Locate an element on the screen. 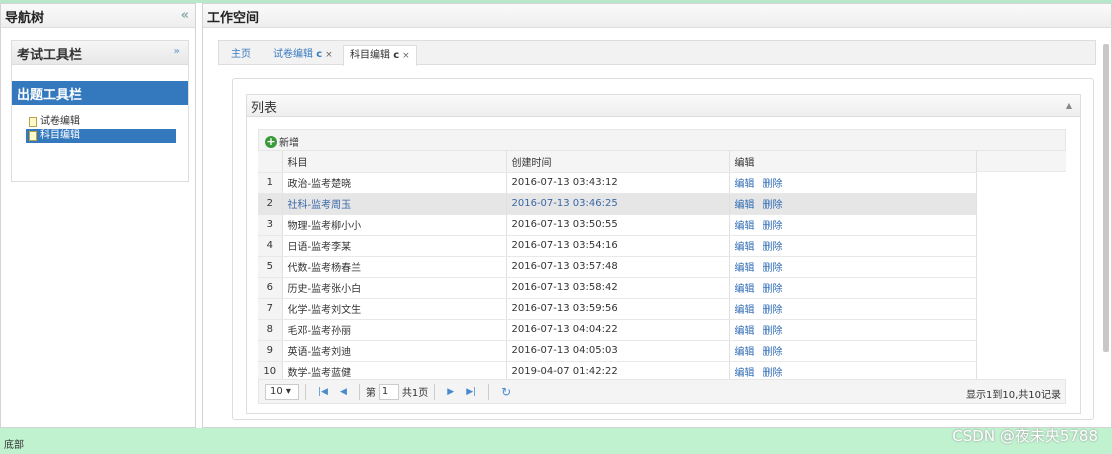 The width and height of the screenshot is (1112, 454). table-row: 6 历史-监考张小白 2016-07-13 03:58:42 编辑 删除 is located at coordinates (617, 288).